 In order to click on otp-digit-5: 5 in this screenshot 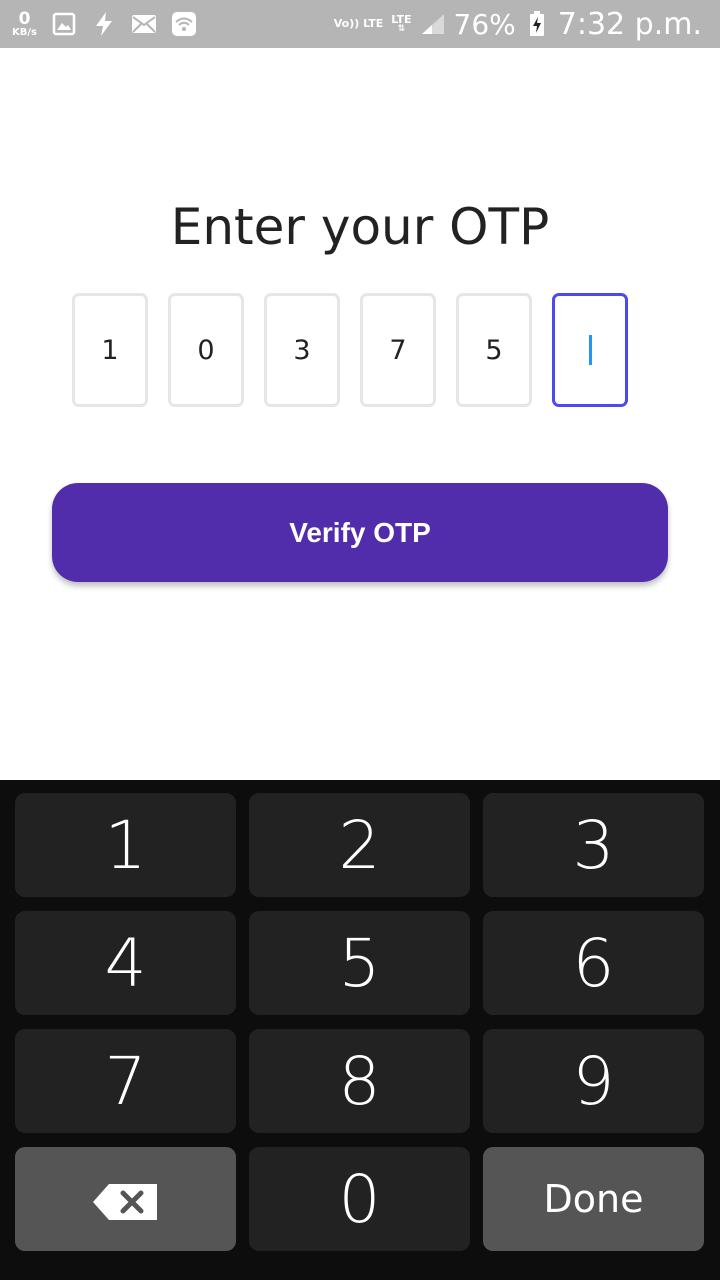, I will do `click(494, 350)`.